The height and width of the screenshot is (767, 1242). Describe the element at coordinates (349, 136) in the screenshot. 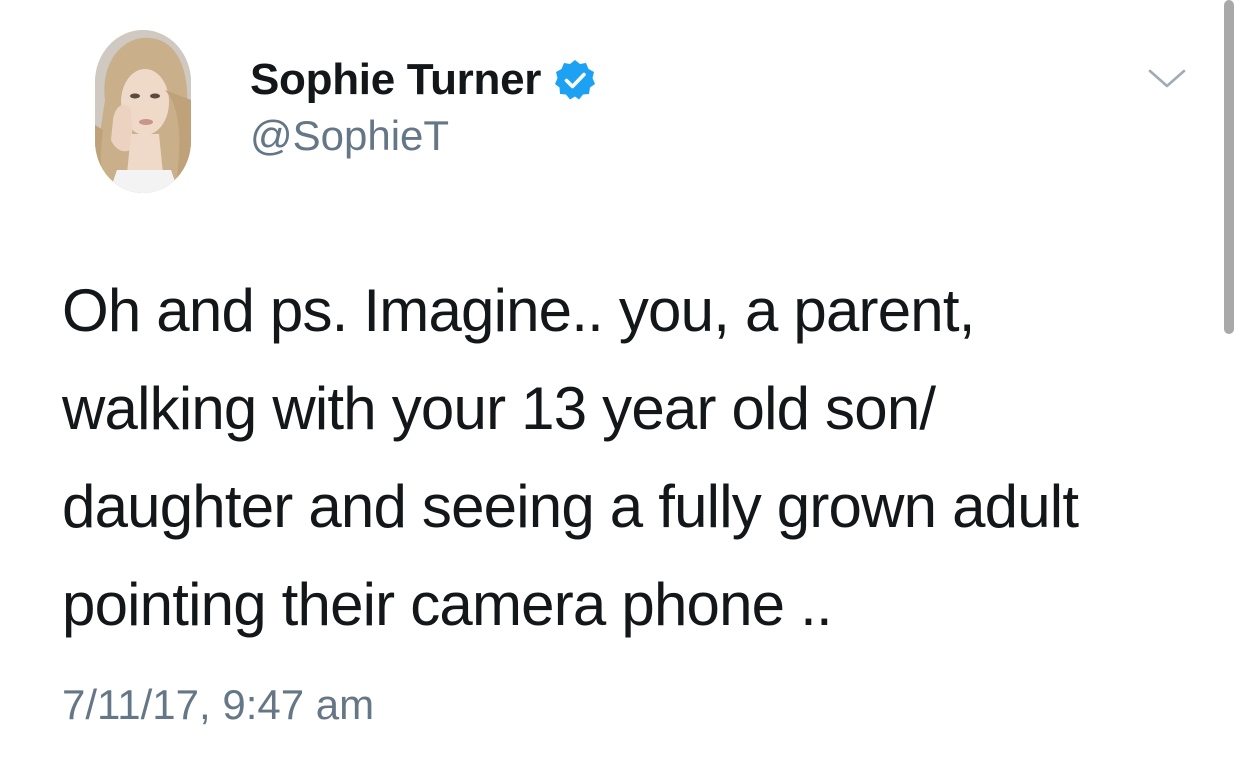

I see `user-handle: @SophieT` at that location.